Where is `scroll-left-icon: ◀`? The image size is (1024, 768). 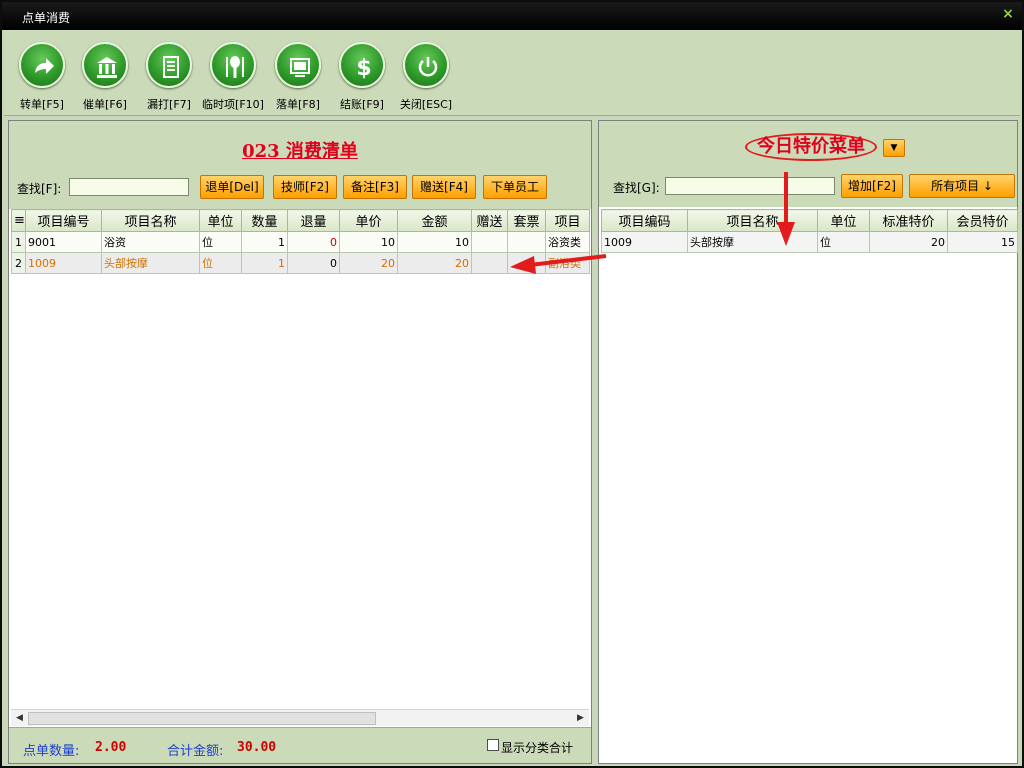 scroll-left-icon: ◀ is located at coordinates (19, 718).